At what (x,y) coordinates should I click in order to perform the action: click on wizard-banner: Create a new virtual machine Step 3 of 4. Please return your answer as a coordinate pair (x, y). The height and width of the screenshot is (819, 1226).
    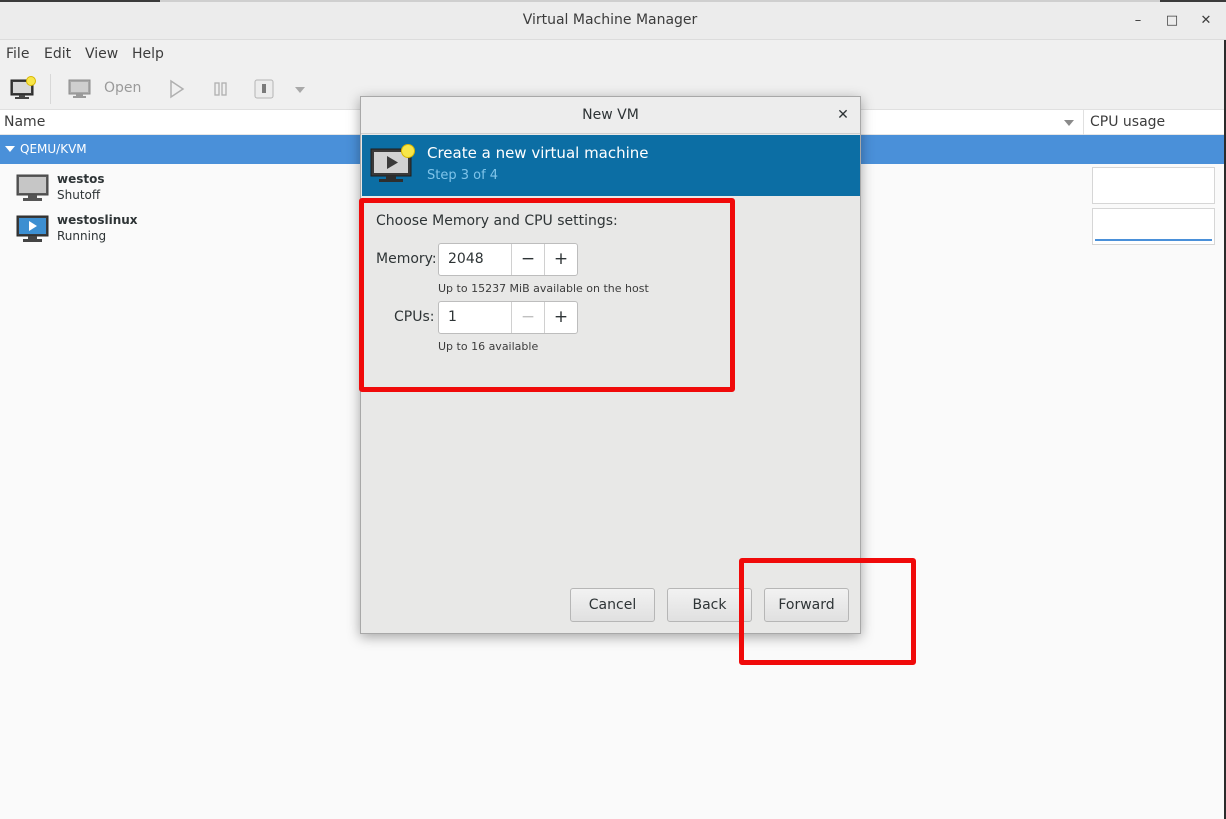
    Looking at the image, I should click on (611, 165).